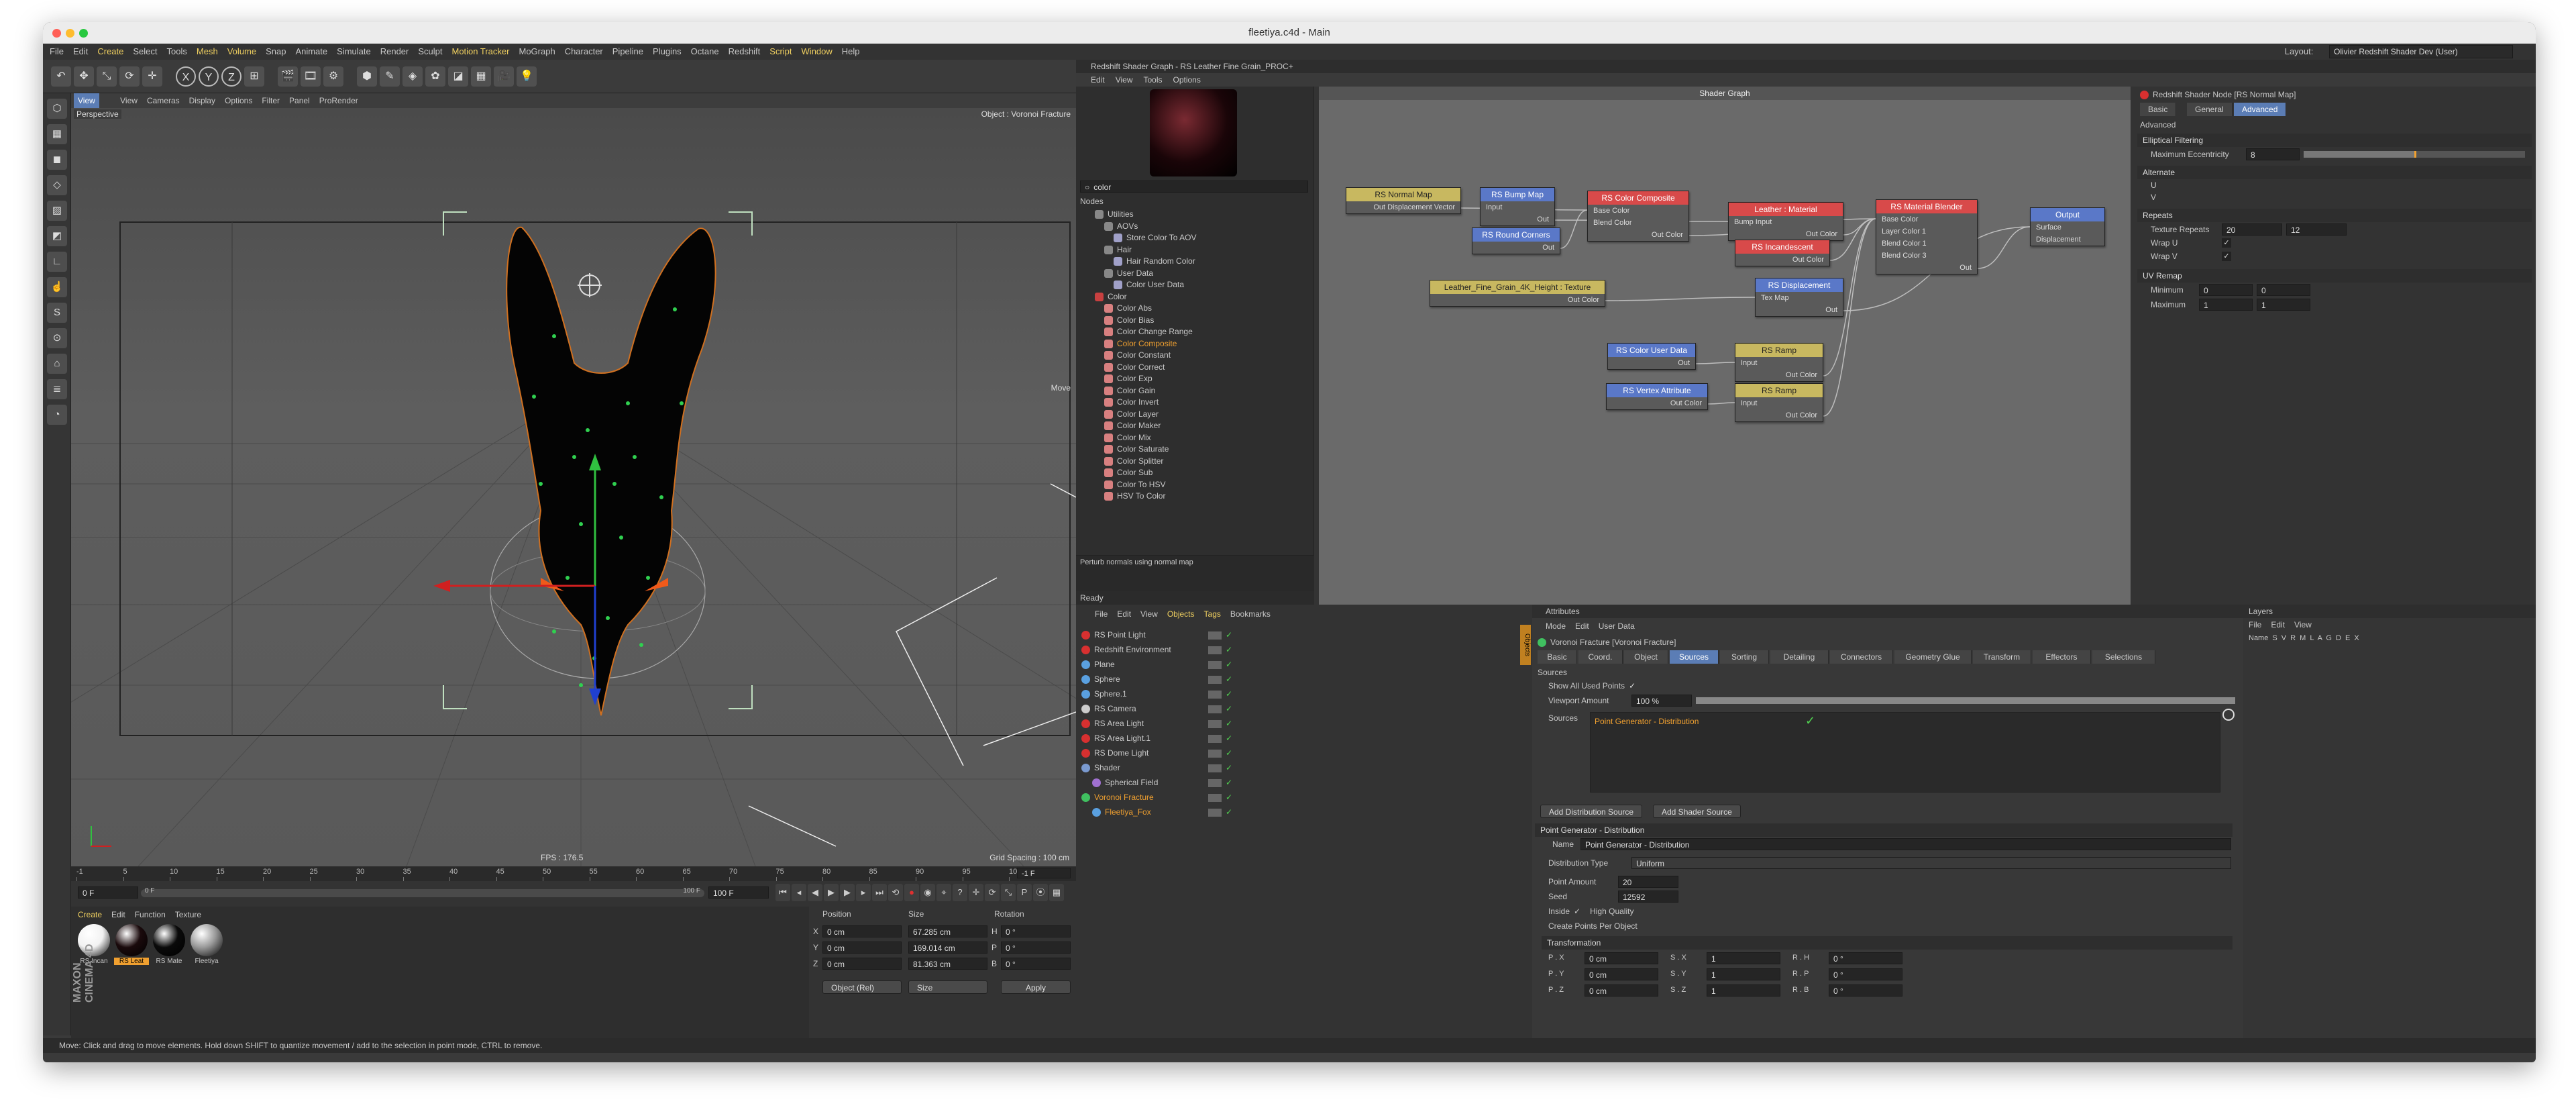 This screenshot has width=2576, height=1118. Describe the element at coordinates (943, 893) in the screenshot. I see `keyframe-icon: ⌖` at that location.